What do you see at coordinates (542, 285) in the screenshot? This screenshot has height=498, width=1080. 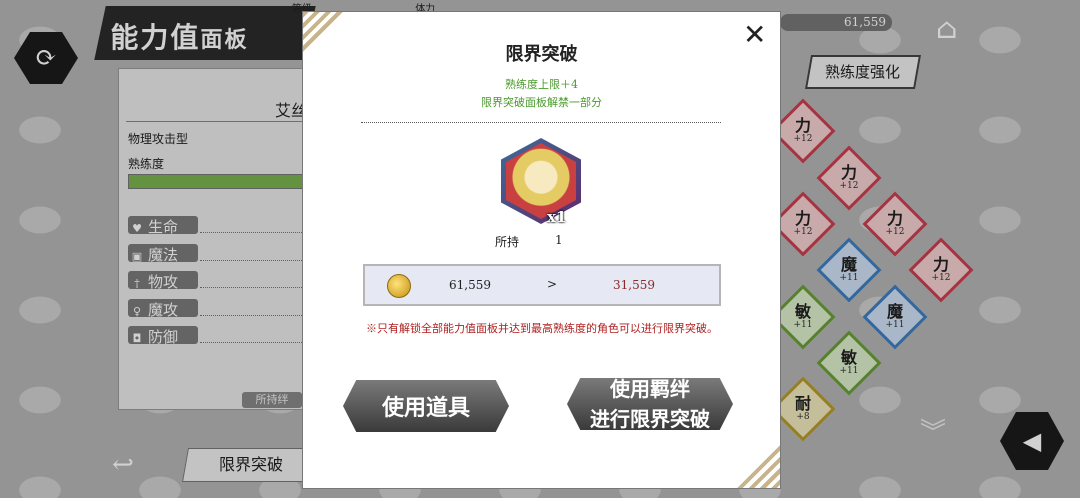 I see `cost-box: 61,559 > 31,559` at bounding box center [542, 285].